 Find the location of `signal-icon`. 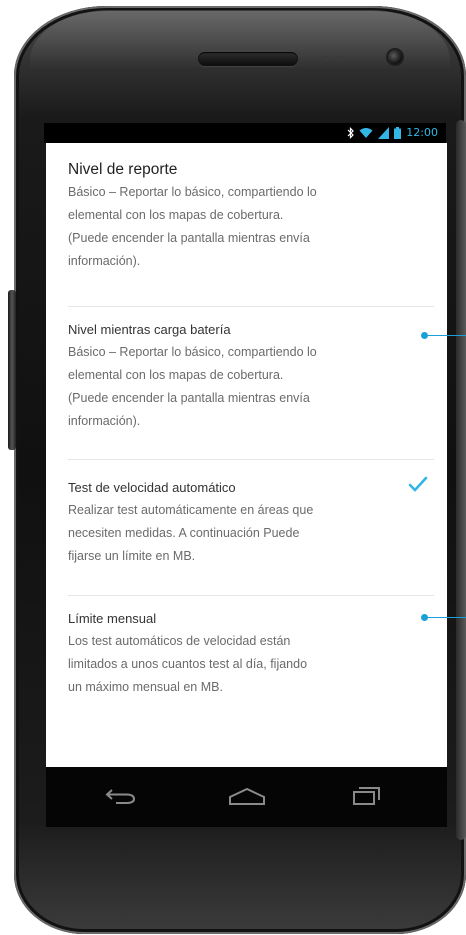

signal-icon is located at coordinates (384, 132).